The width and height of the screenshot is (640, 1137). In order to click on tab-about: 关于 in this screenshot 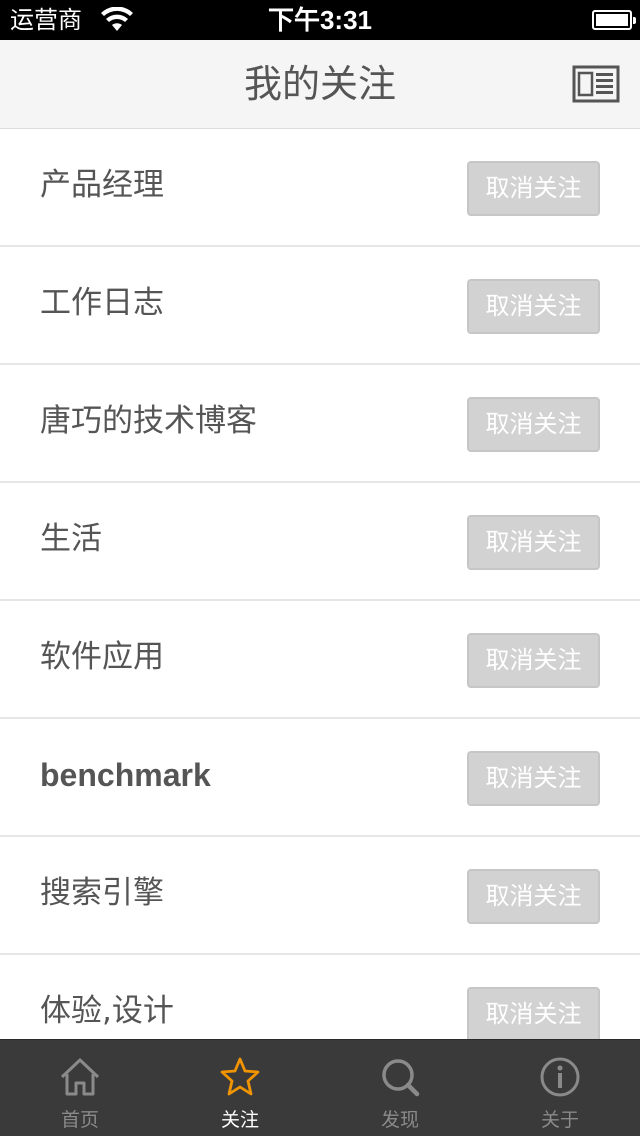, I will do `click(560, 1088)`.